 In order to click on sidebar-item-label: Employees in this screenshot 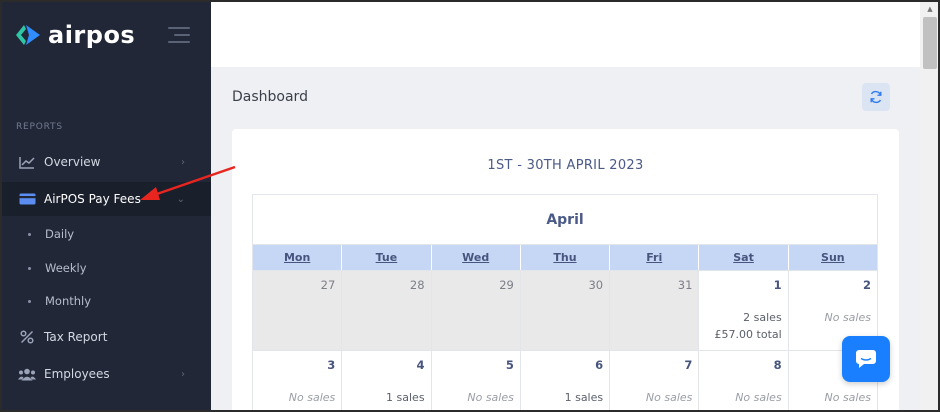, I will do `click(77, 374)`.